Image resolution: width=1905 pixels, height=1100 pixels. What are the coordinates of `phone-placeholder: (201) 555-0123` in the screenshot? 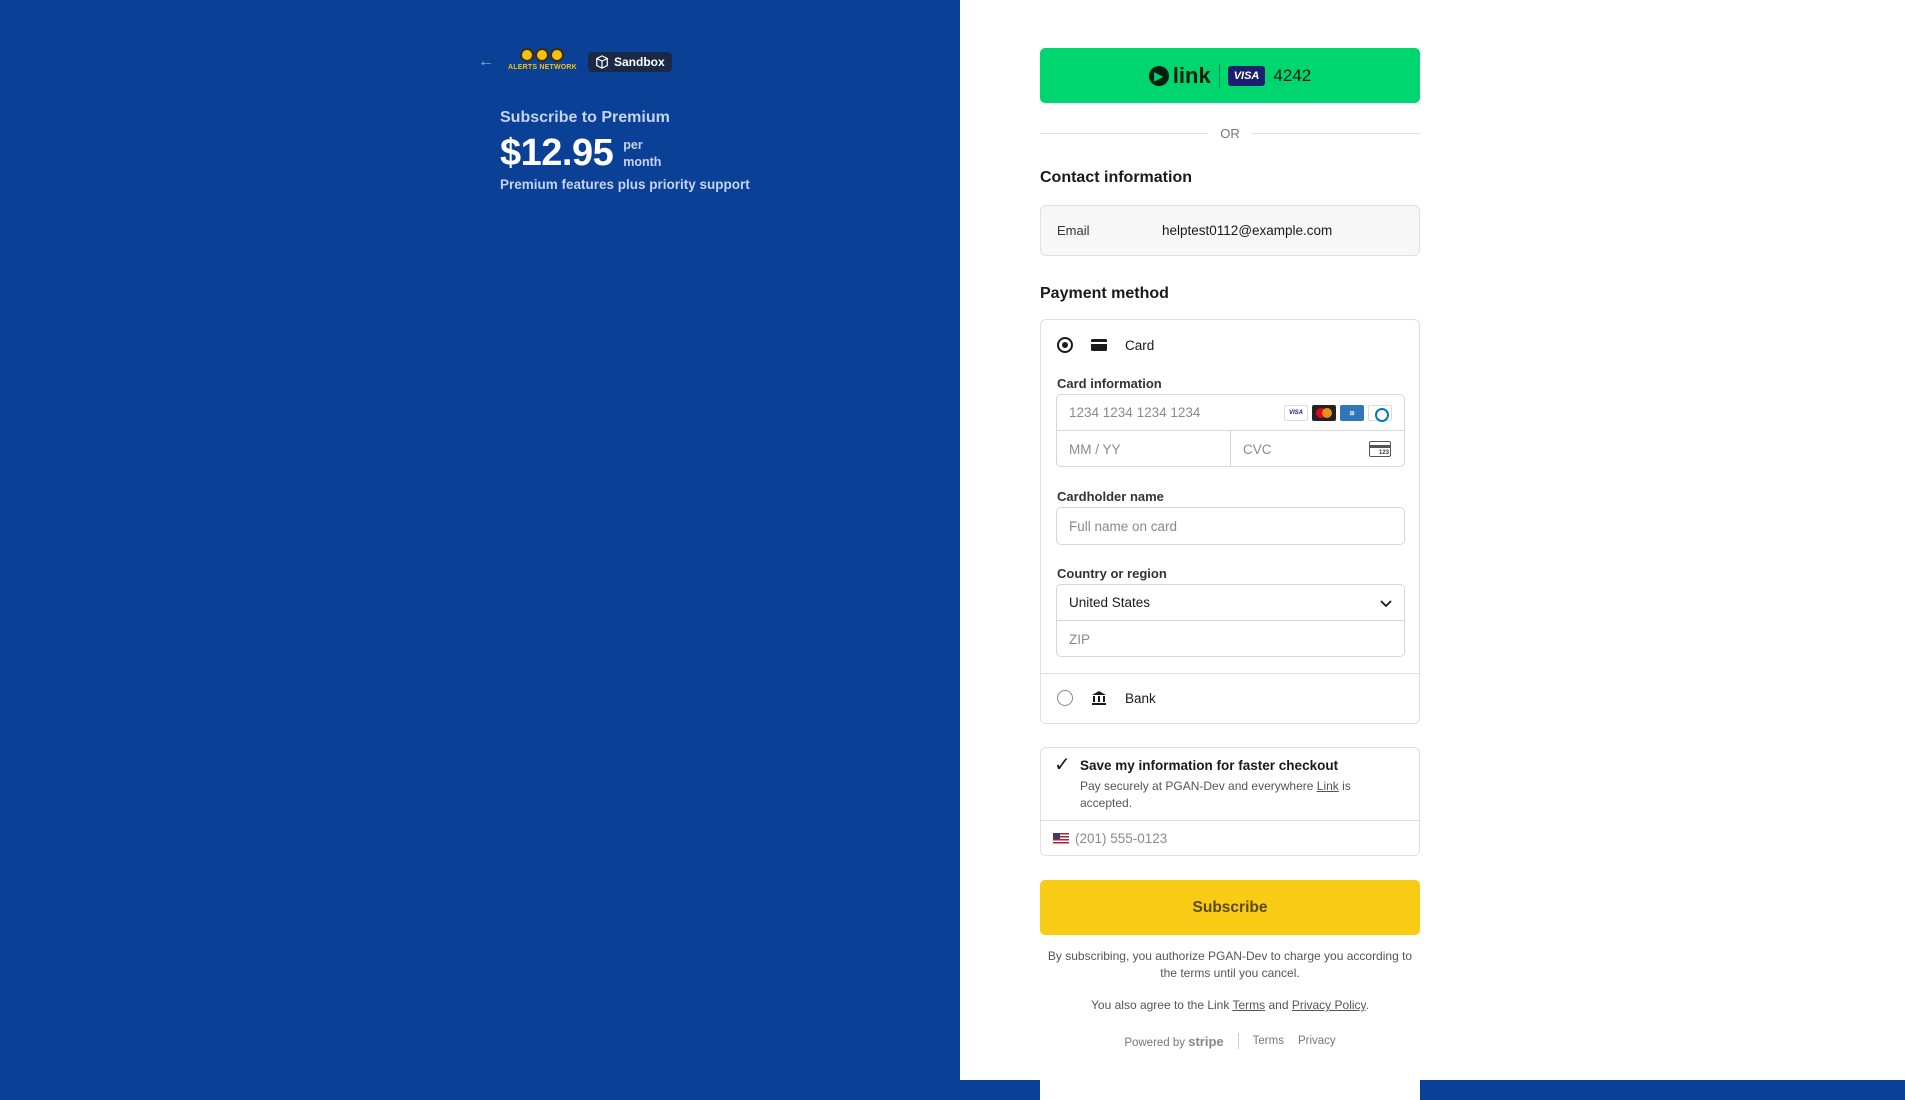 It's located at (1121, 838).